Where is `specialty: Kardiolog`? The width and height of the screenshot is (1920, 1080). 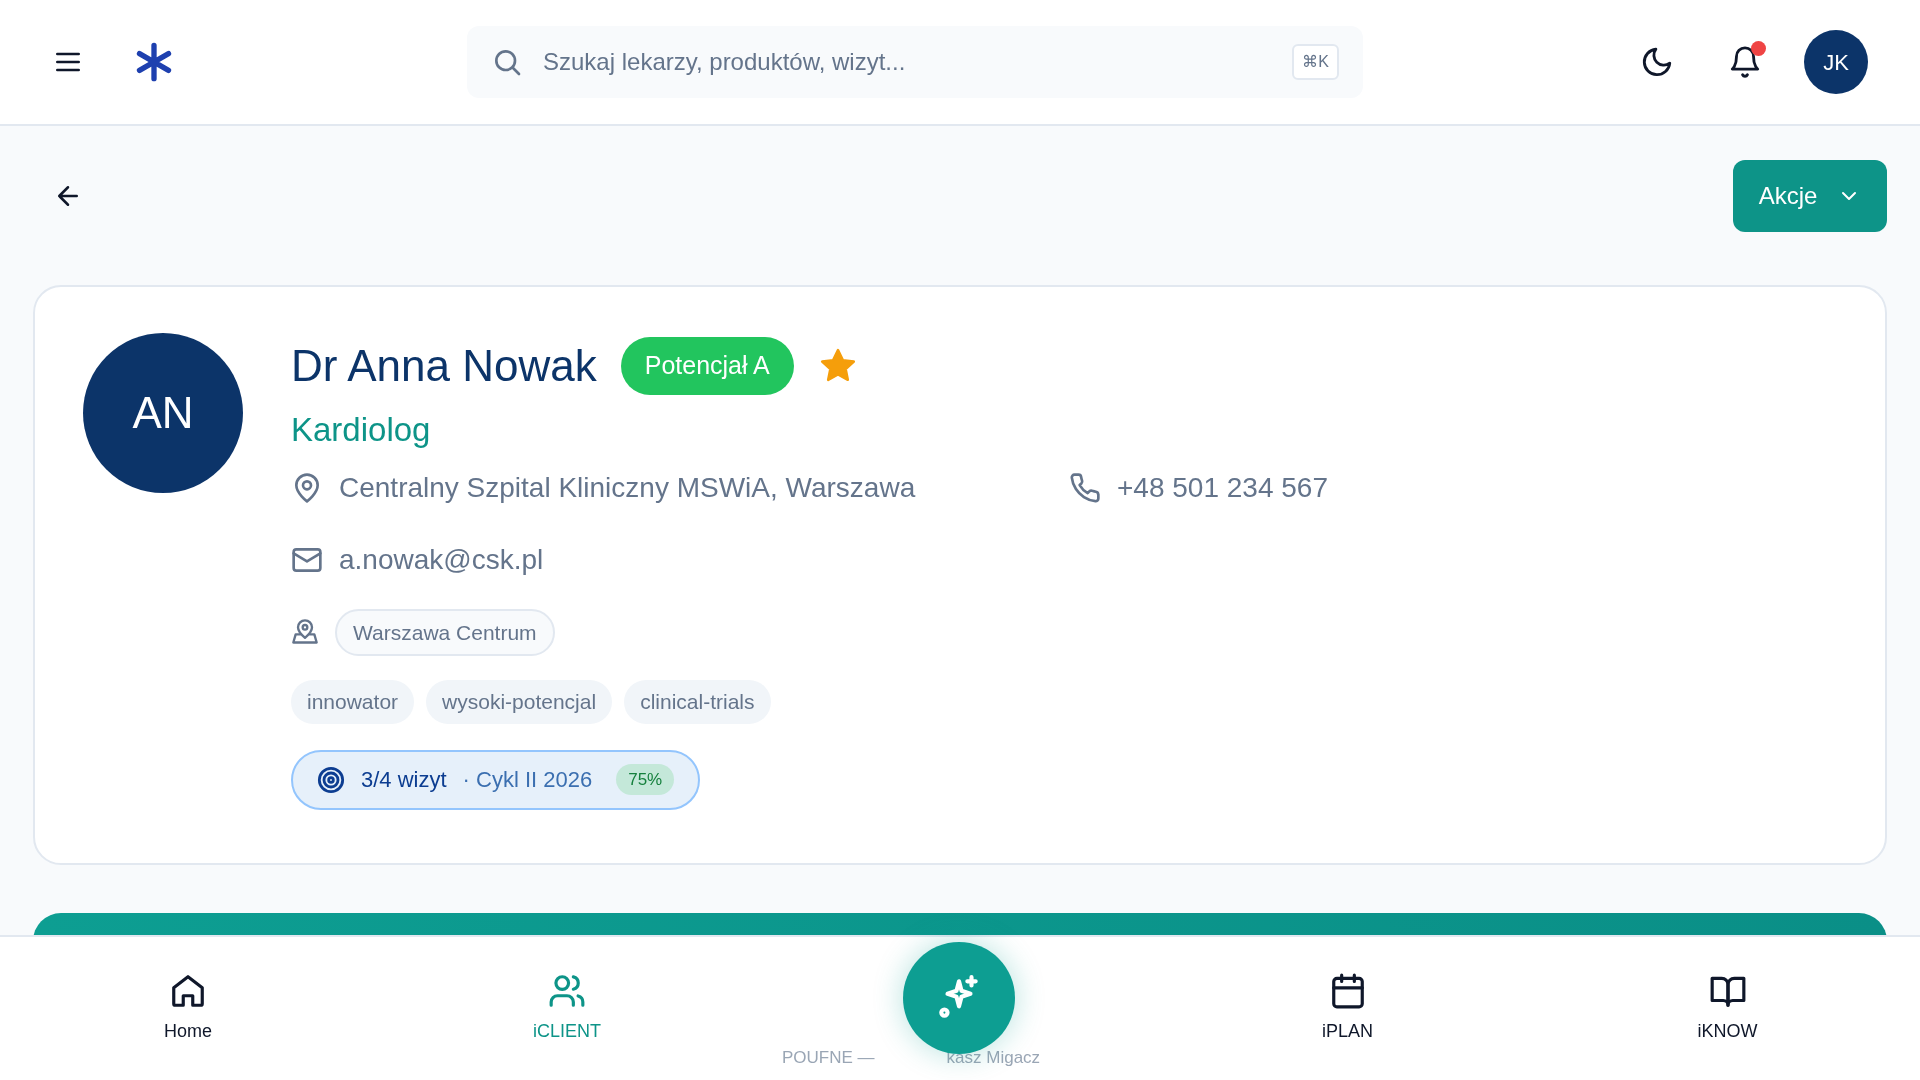
specialty: Kardiolog is located at coordinates (361, 430).